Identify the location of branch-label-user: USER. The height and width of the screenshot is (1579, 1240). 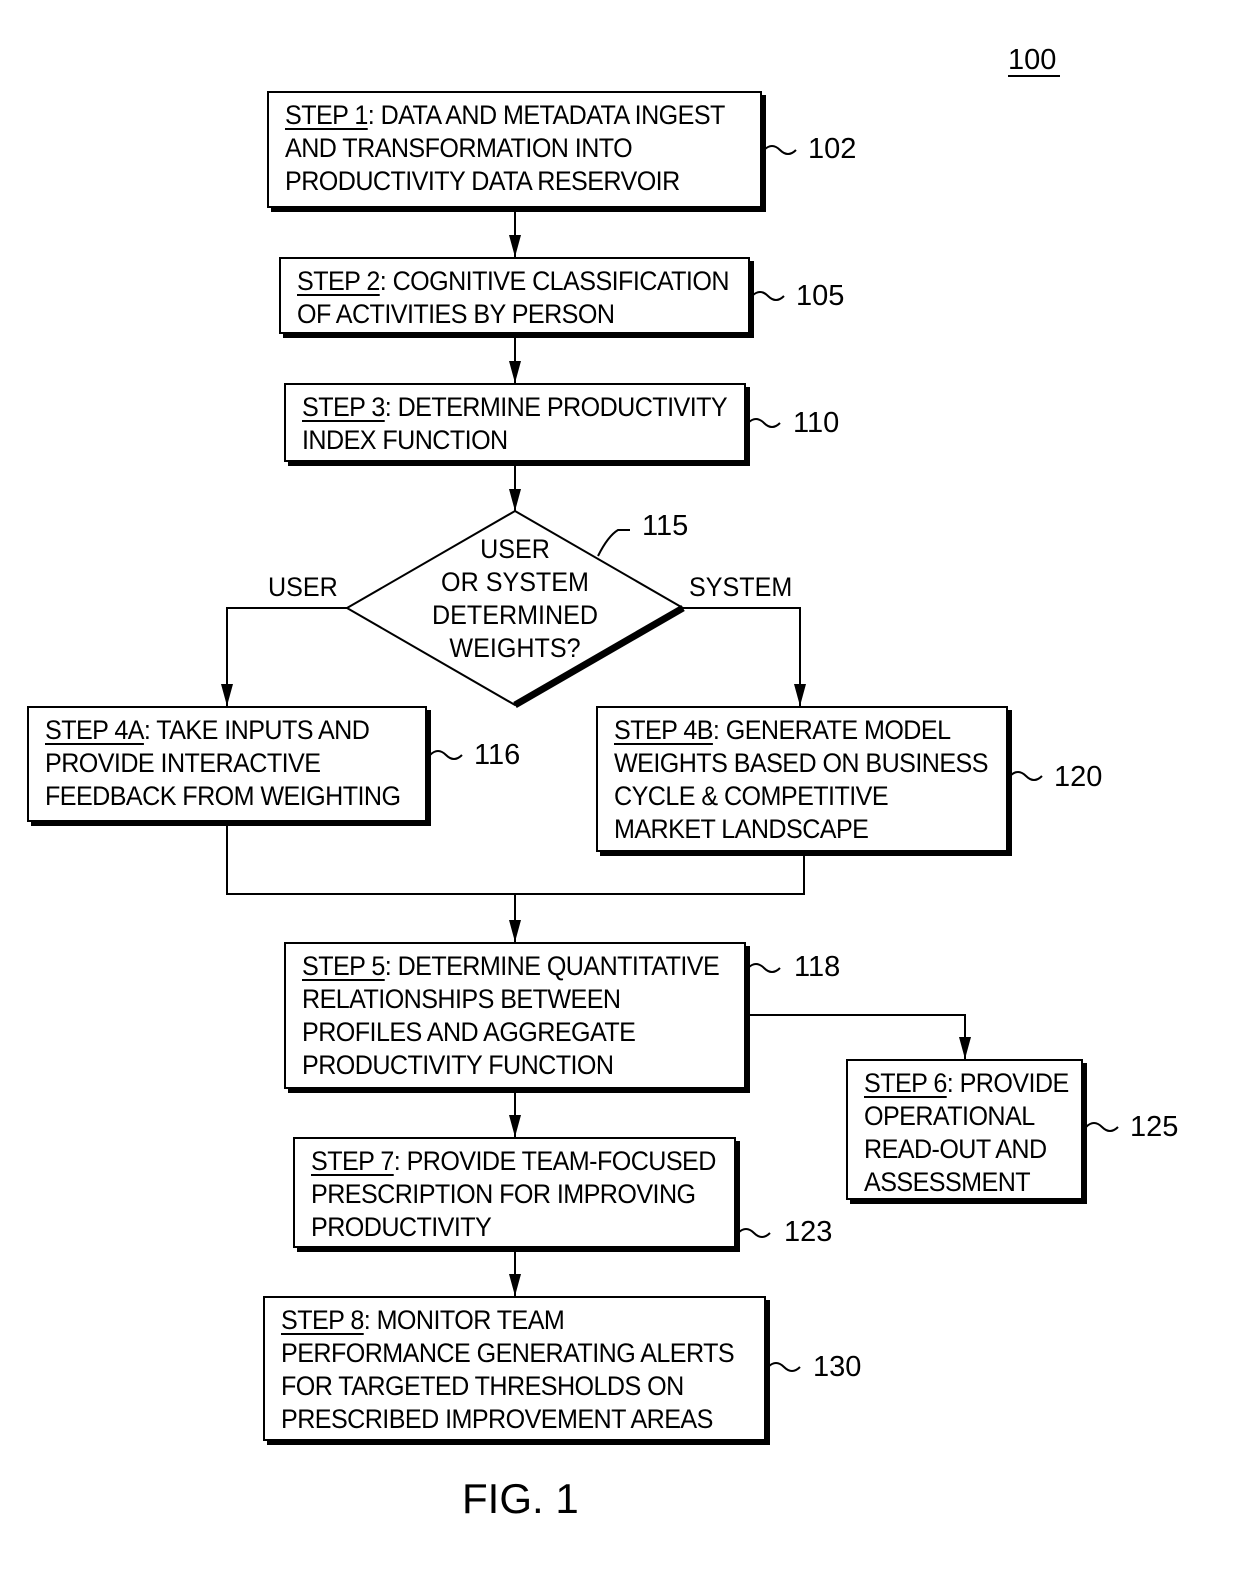
(303, 587).